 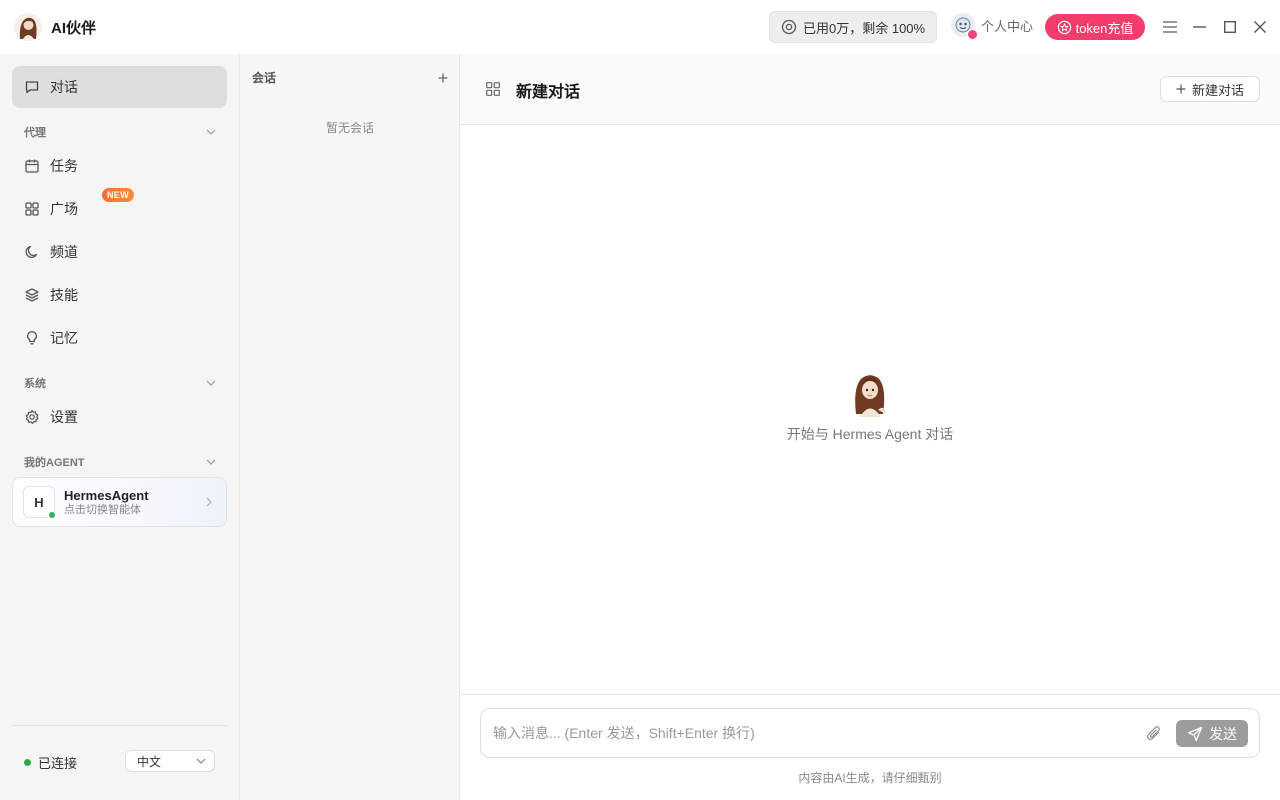 I want to click on minimize-icon, so click(x=1199, y=27).